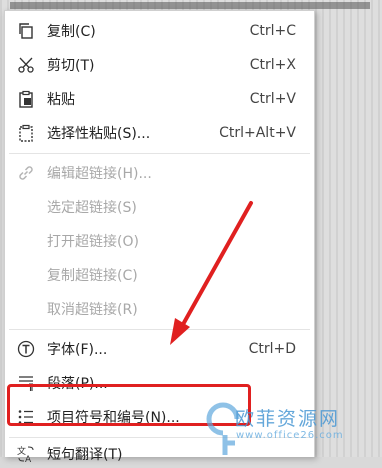 This screenshot has width=382, height=468. Describe the element at coordinates (290, 435) in the screenshot. I see `watermark-url: www.office26.com` at that location.